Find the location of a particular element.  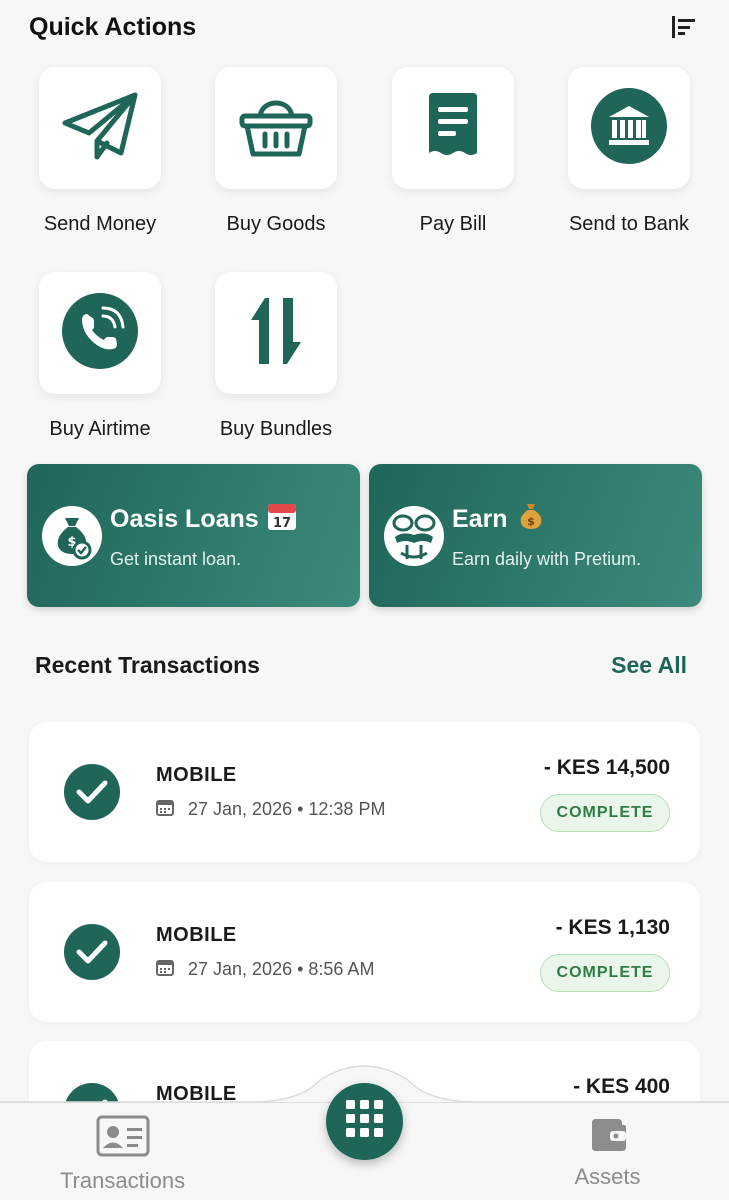

transaction-date: 27 Jan, 2026 • 8:56 AM is located at coordinates (281, 969).